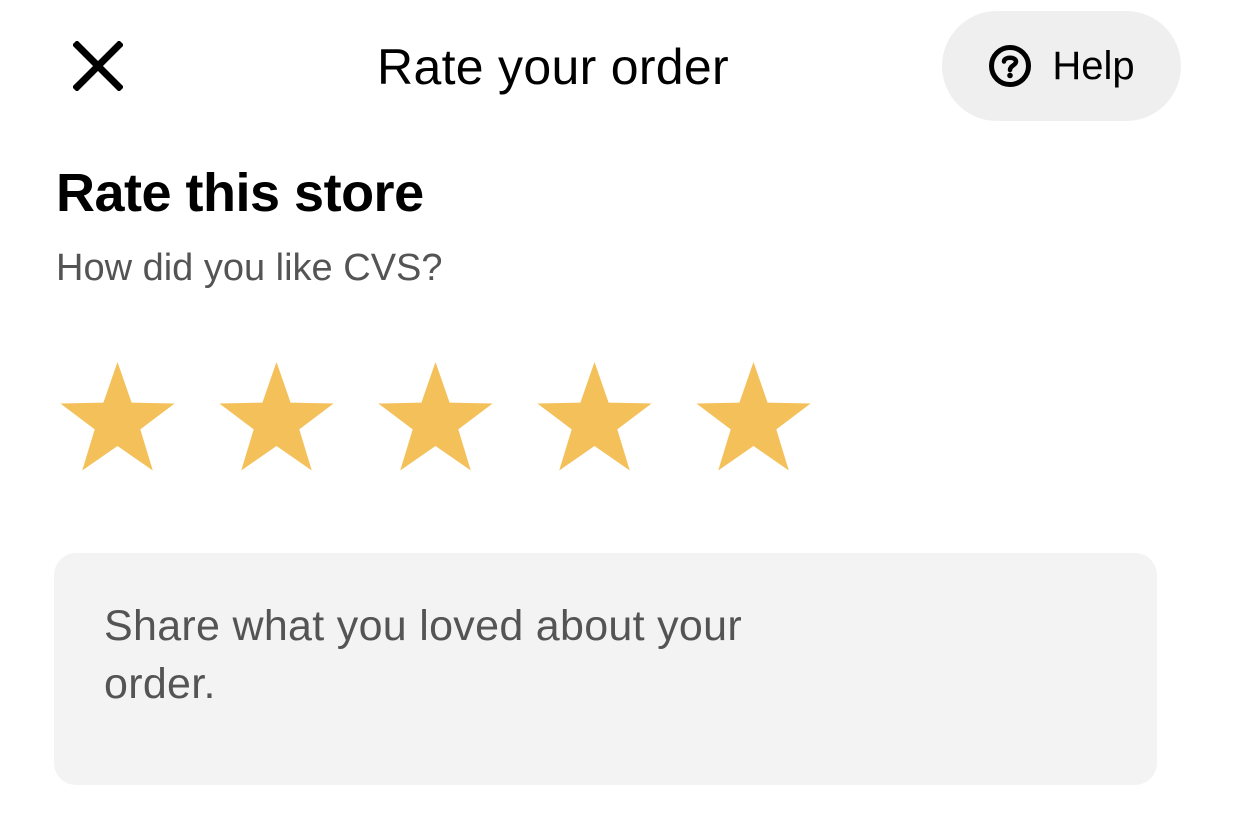 The width and height of the screenshot is (1246, 830). What do you see at coordinates (1010, 66) in the screenshot?
I see `question-circle-icon` at bounding box center [1010, 66].